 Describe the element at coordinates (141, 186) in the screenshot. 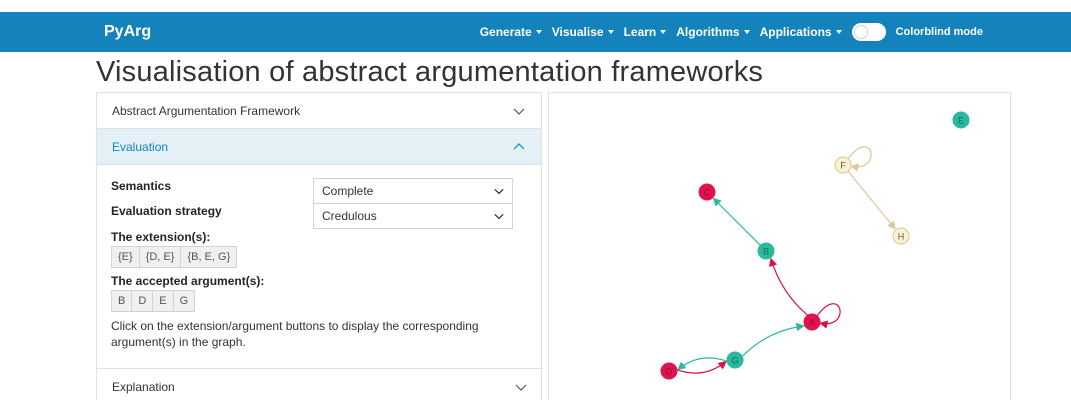

I see `semantics-label: Semantics` at that location.